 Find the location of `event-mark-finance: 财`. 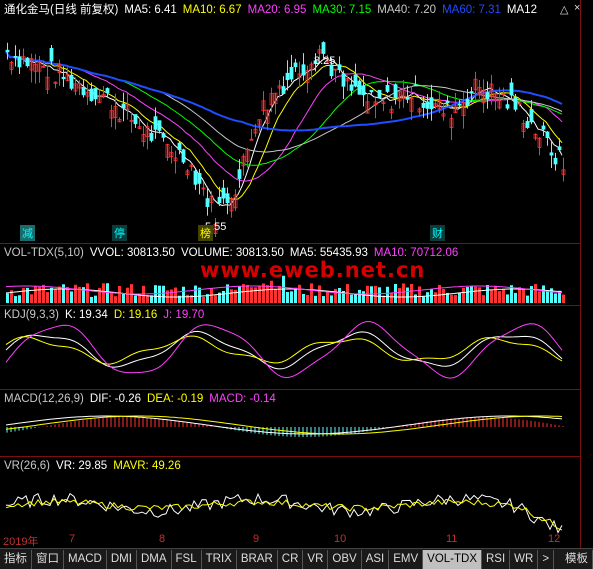

event-mark-finance: 财 is located at coordinates (437, 233).